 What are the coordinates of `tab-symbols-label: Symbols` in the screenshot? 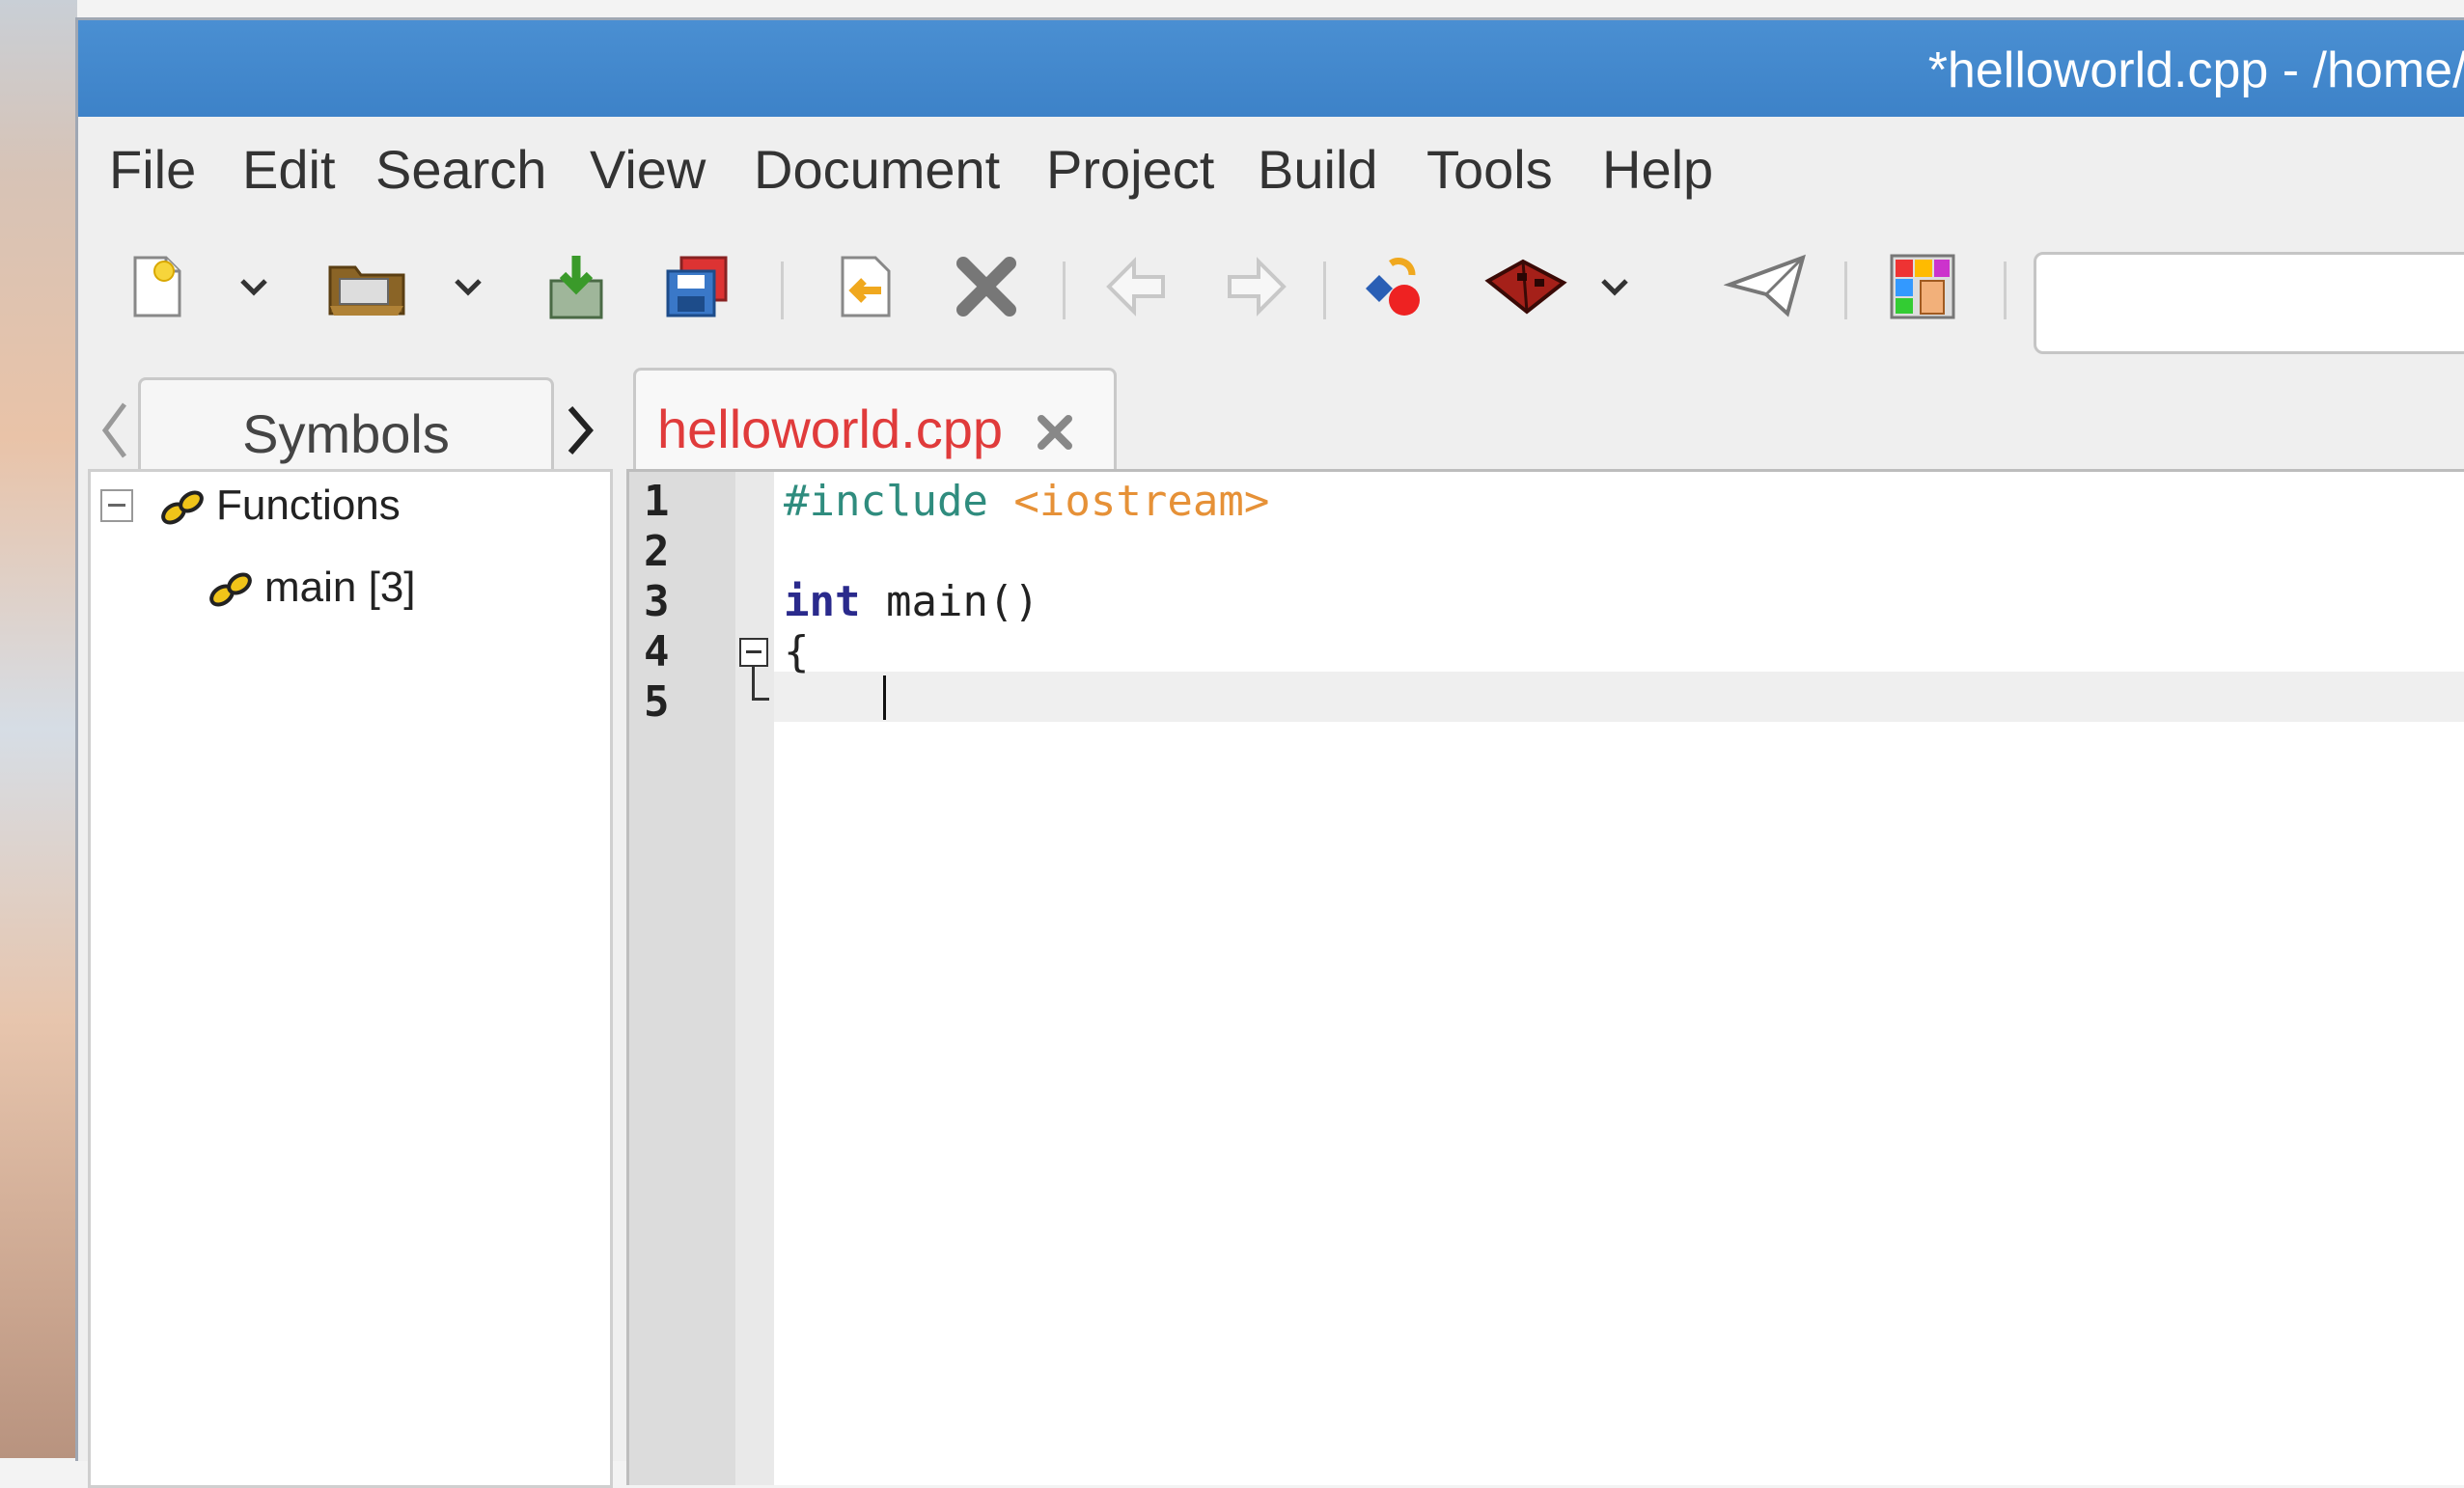 It's located at (346, 433).